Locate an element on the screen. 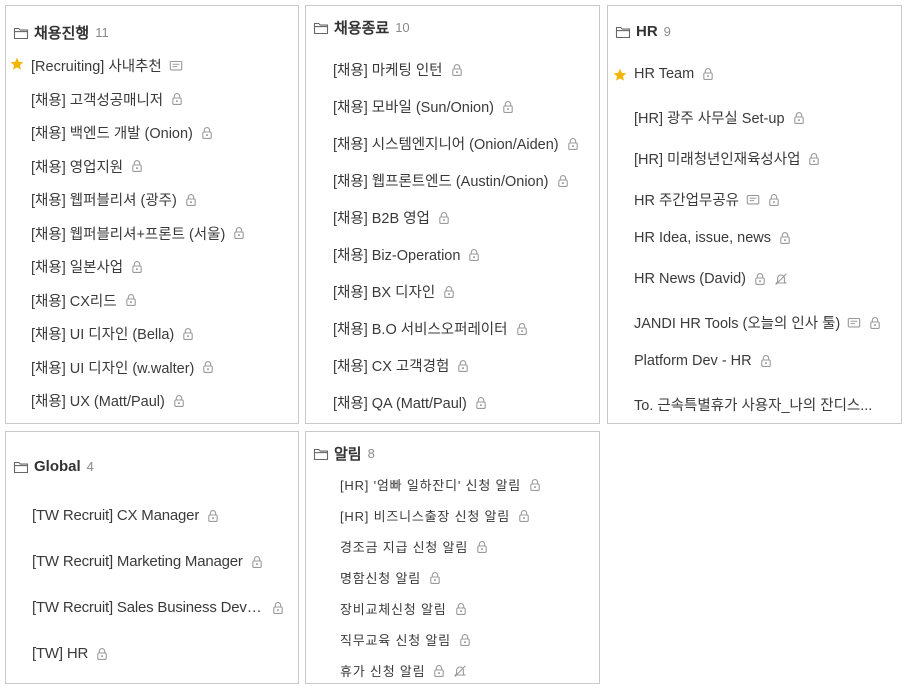  topic-item: [채용] 시스템엔지니어 (Onion/Aiden) is located at coordinates (456, 143).